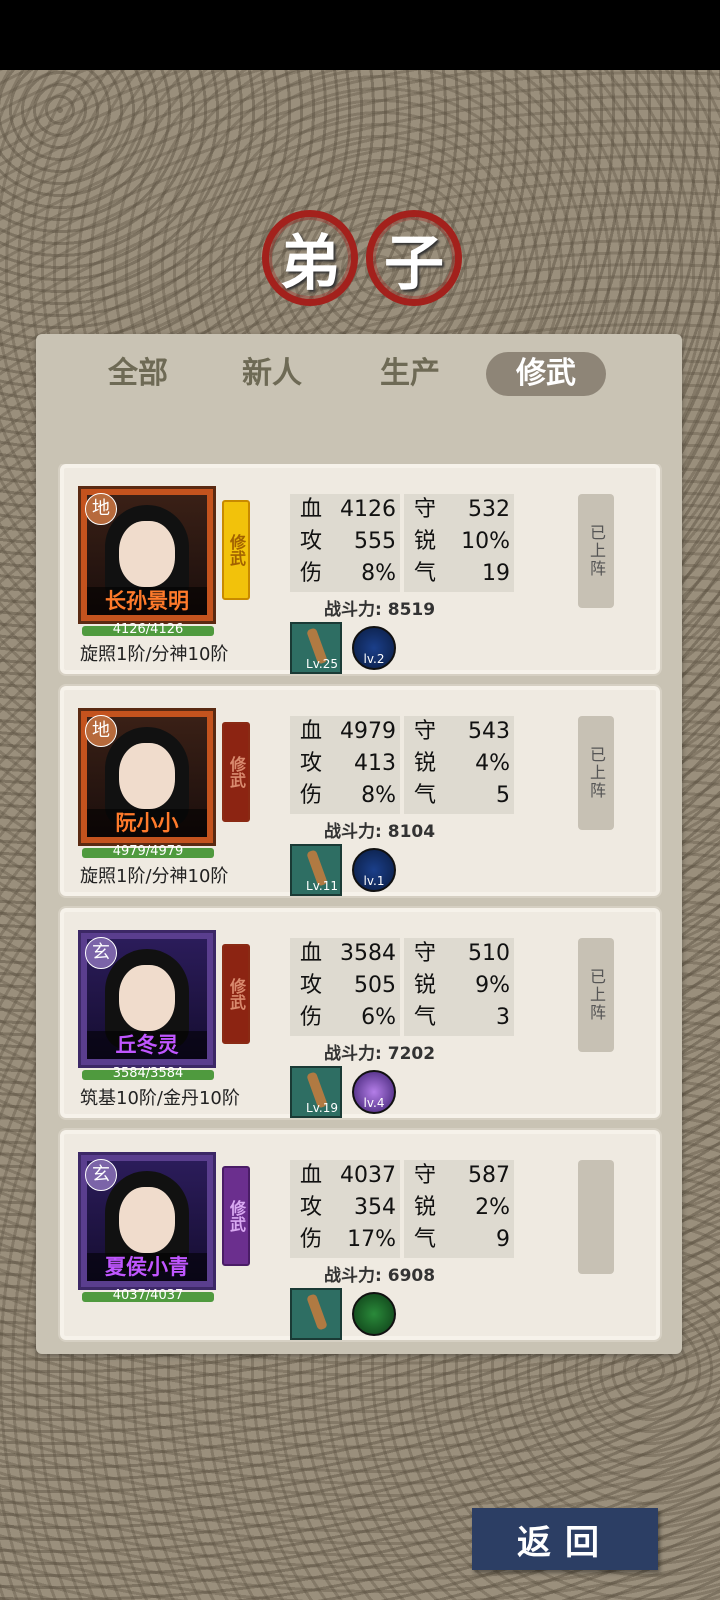 This screenshot has height=1600, width=720. What do you see at coordinates (411, 832) in the screenshot?
I see `power-value: 8104` at bounding box center [411, 832].